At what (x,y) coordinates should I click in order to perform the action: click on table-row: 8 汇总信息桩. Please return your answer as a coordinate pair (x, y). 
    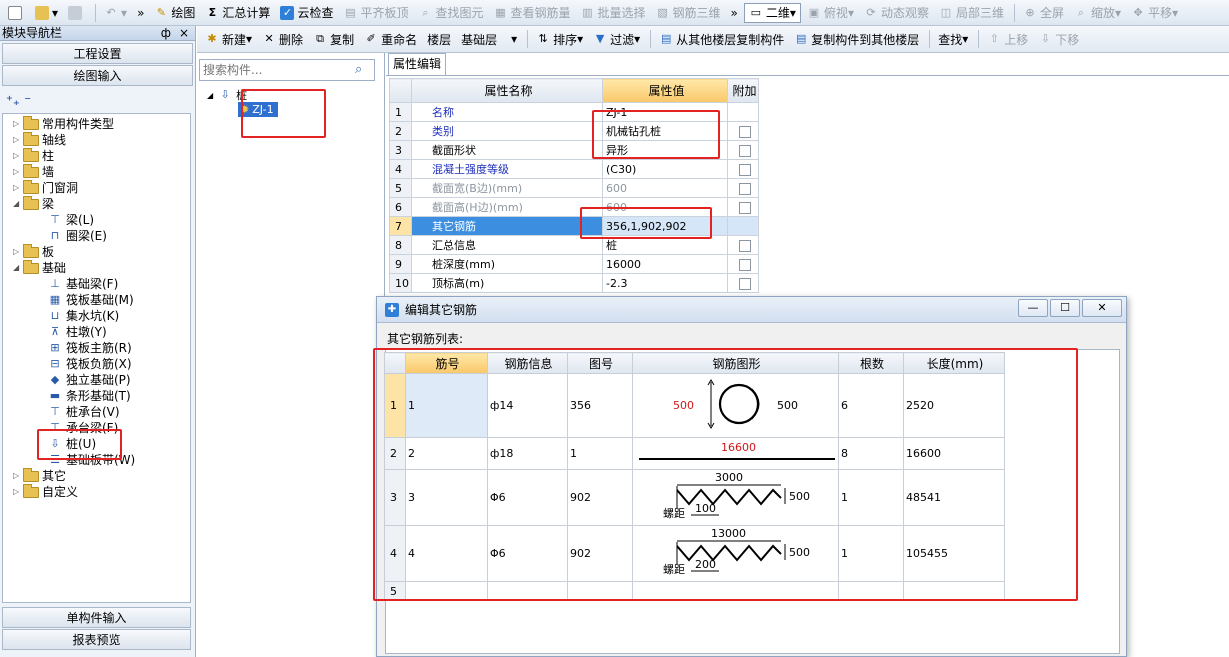
    Looking at the image, I should click on (574, 245).